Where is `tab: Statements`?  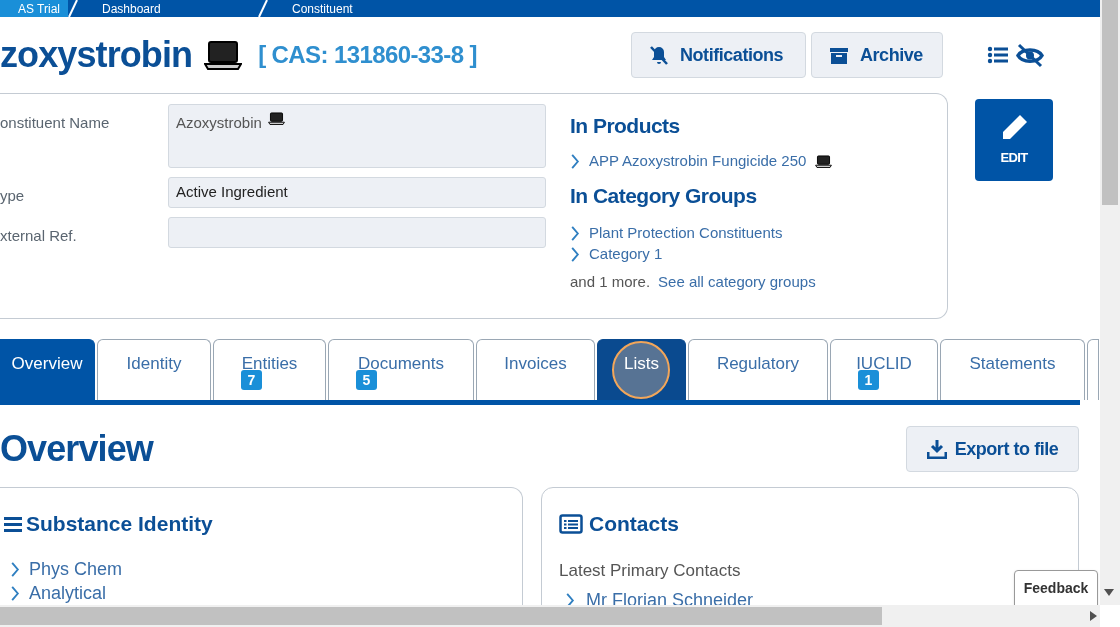
tab: Statements is located at coordinates (1012, 369).